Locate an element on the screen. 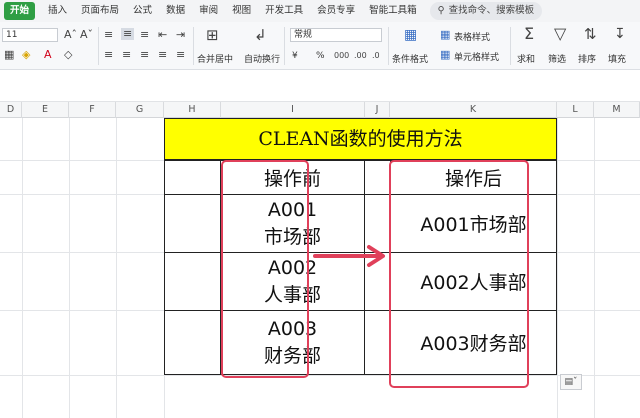  column-header-k: K is located at coordinates (473, 110).